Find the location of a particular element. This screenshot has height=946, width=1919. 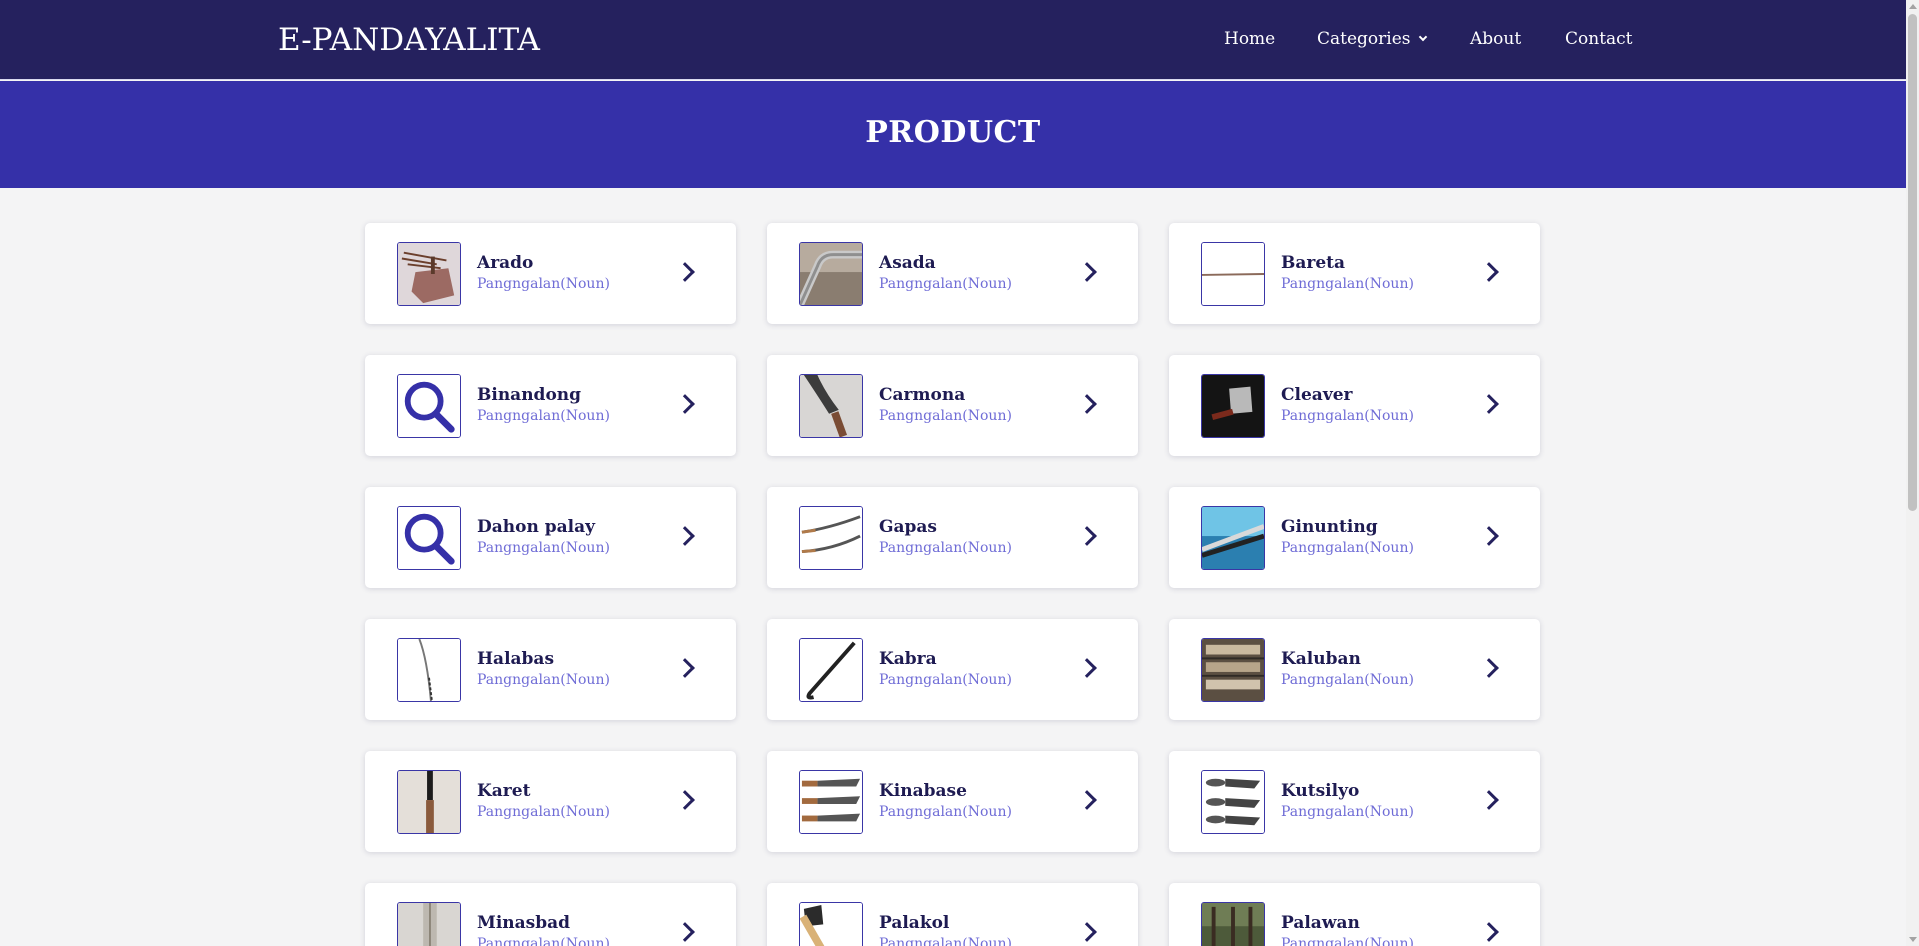

product-name: Karet is located at coordinates (504, 791).